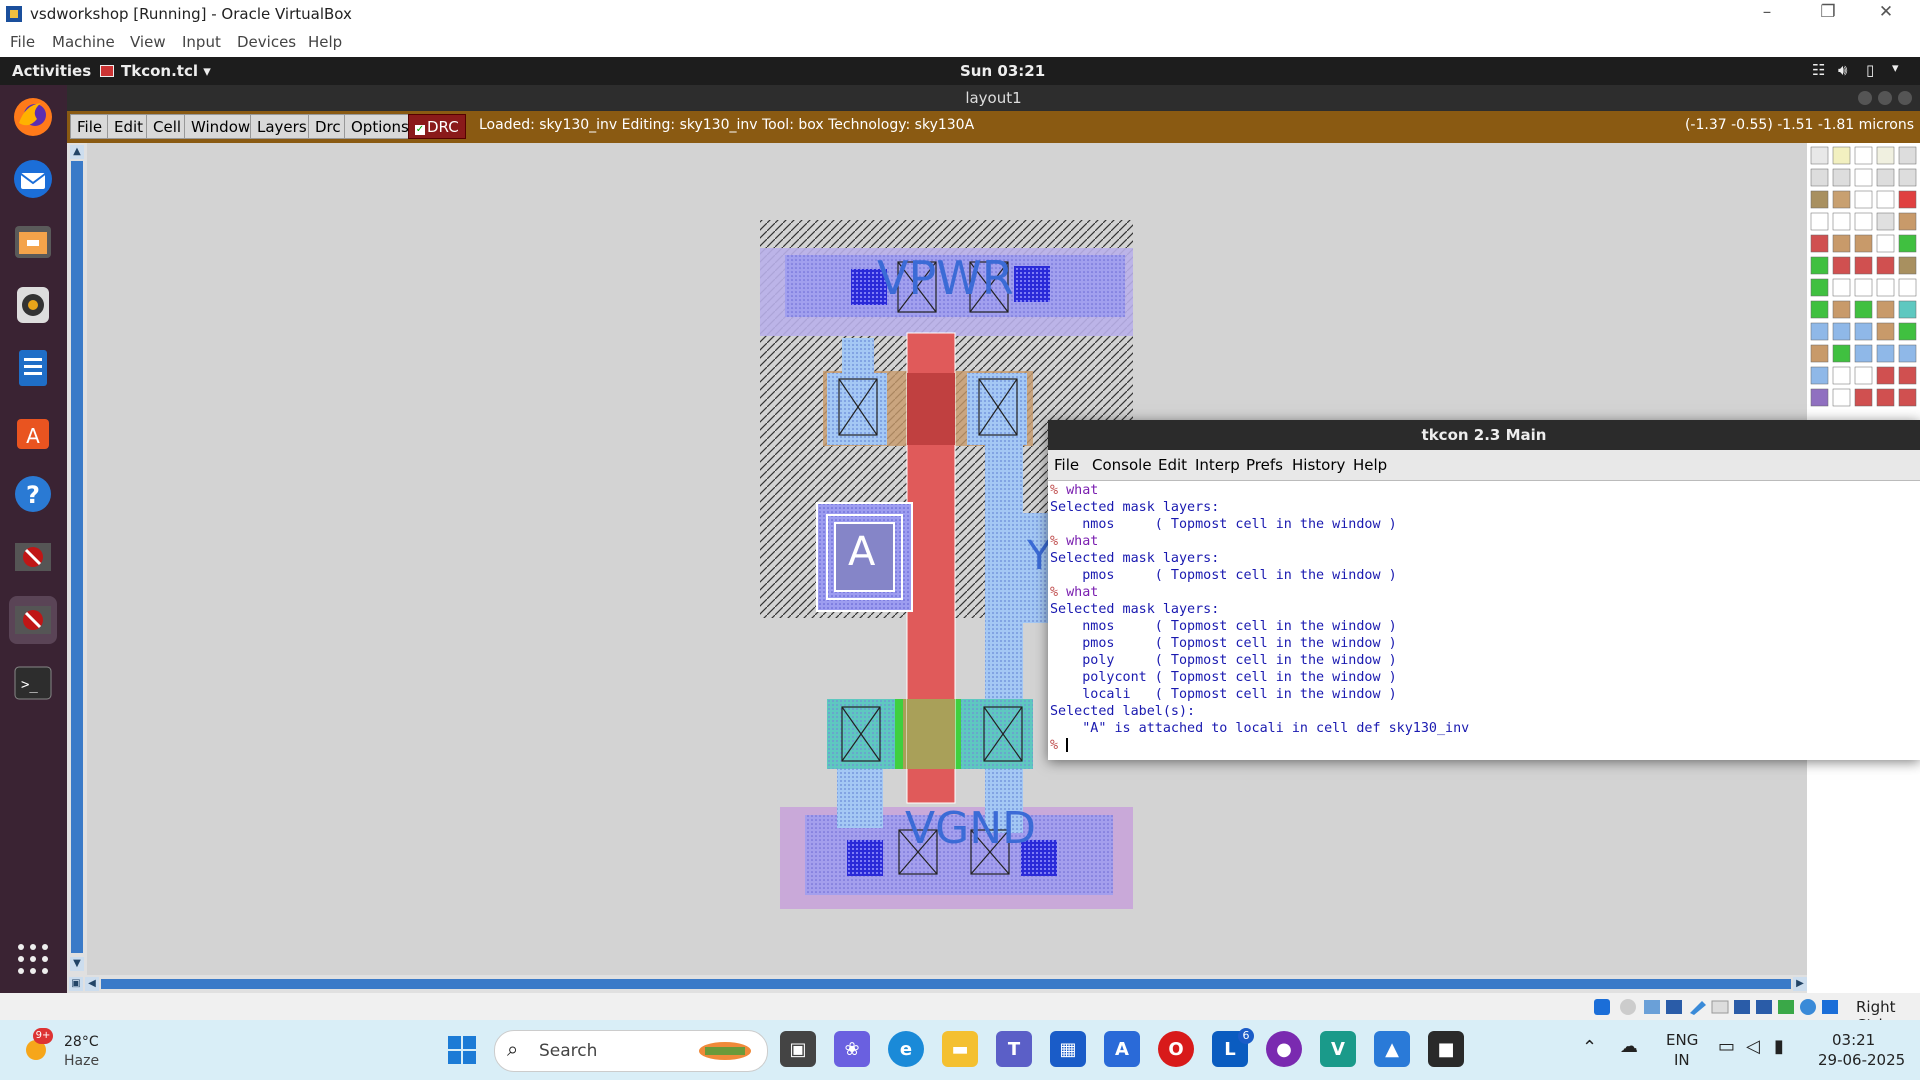 The height and width of the screenshot is (1080, 1920). I want to click on ubuntu-dock: A ? >_, so click(33, 552).